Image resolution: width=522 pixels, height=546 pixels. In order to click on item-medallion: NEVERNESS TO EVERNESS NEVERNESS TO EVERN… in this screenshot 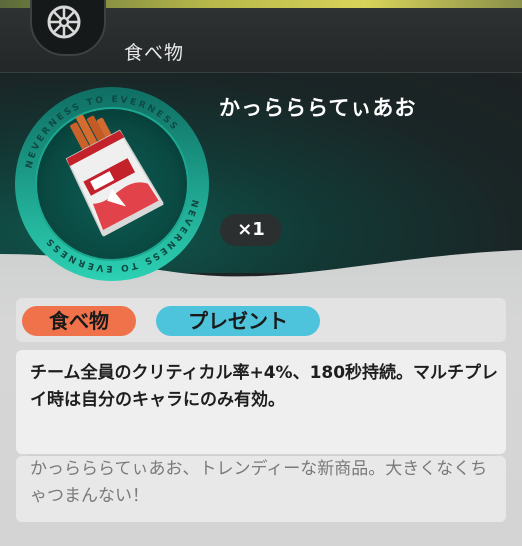, I will do `click(112, 184)`.